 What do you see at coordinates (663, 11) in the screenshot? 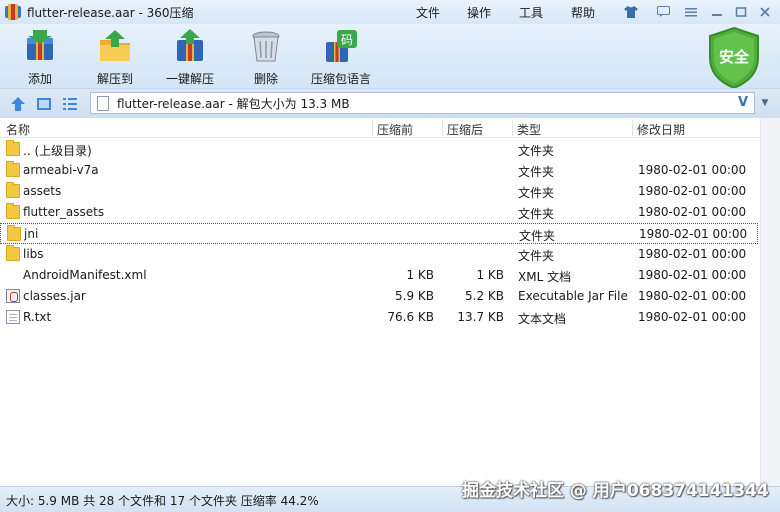
I see `feedback-icon` at bounding box center [663, 11].